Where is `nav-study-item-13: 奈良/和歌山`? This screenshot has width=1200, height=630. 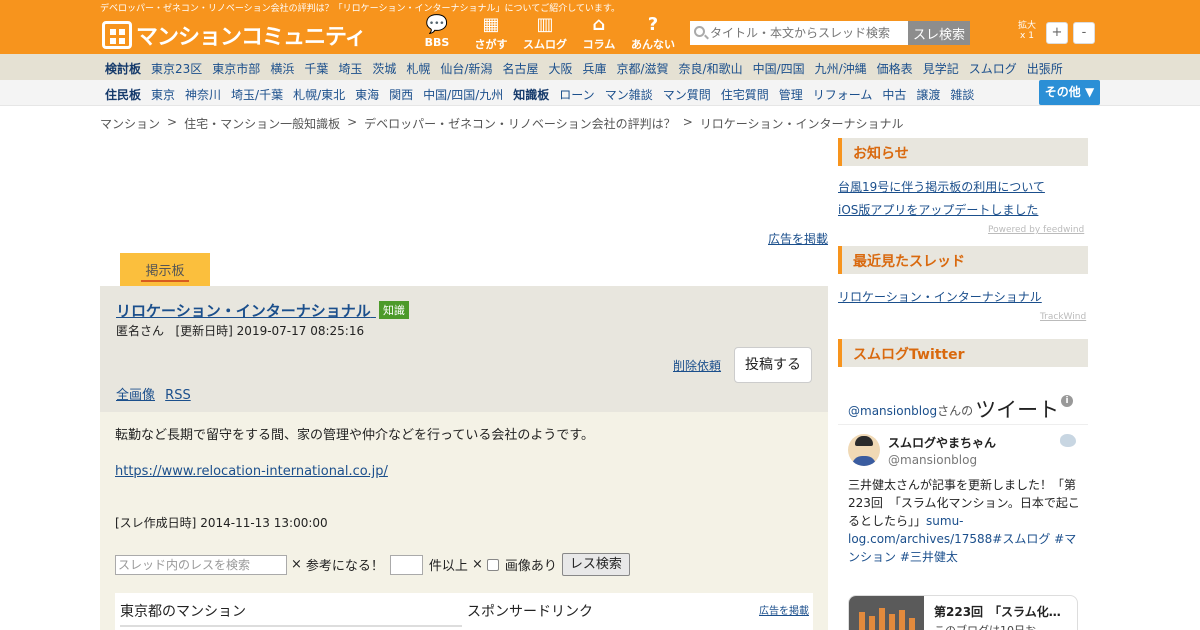 nav-study-item-13: 奈良/和歌山 is located at coordinates (711, 68).